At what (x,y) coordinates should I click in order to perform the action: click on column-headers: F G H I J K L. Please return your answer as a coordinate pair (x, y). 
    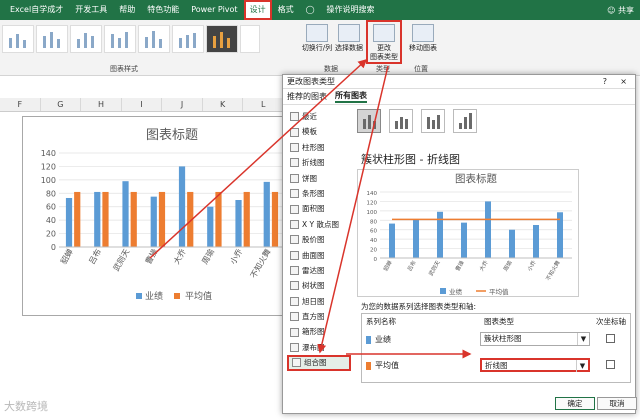
    Looking at the image, I should click on (142, 105).